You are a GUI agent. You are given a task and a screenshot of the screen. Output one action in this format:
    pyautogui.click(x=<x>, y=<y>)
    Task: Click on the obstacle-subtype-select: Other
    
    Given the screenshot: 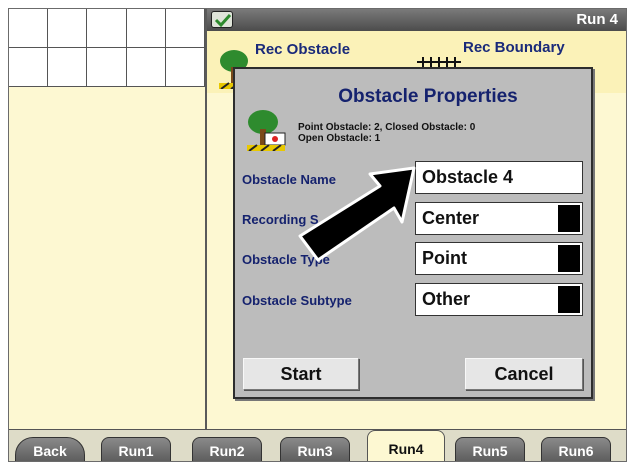 What is the action you would take?
    pyautogui.click(x=499, y=299)
    